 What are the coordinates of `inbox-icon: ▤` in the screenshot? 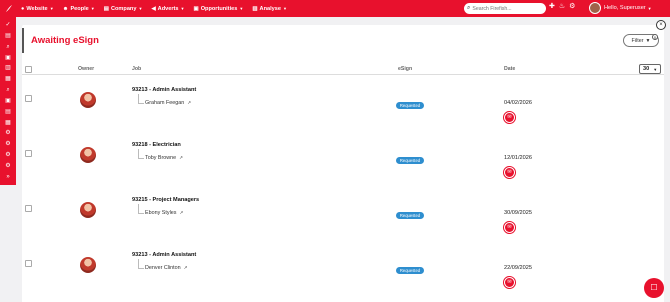 It's located at (8, 36).